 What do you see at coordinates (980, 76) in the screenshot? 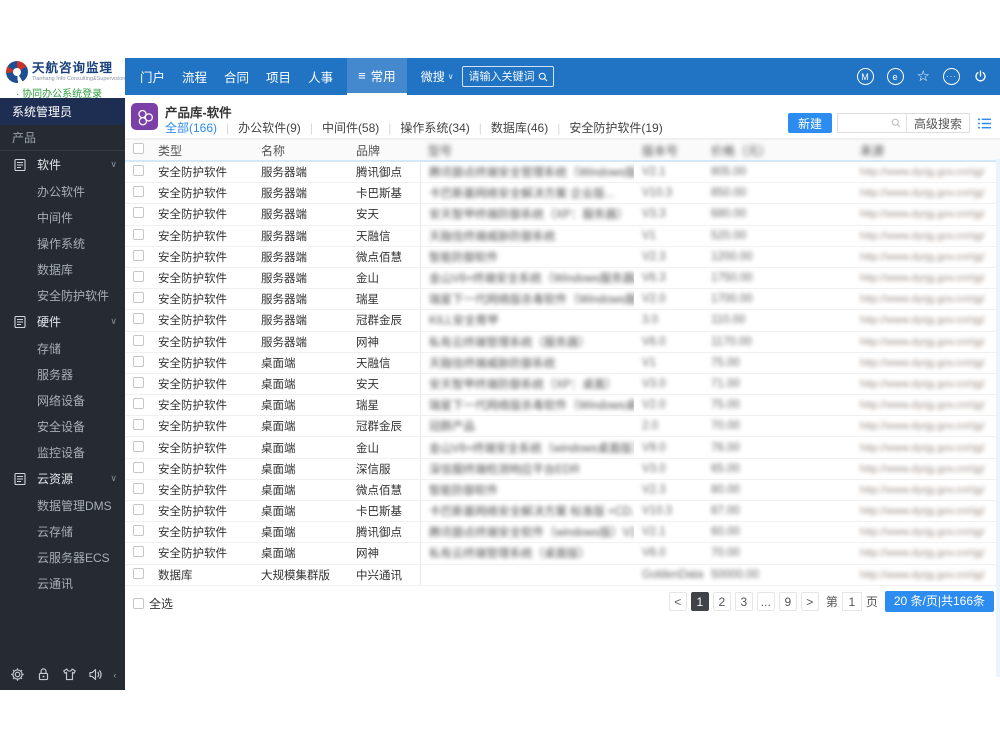
I see `power-icon` at bounding box center [980, 76].